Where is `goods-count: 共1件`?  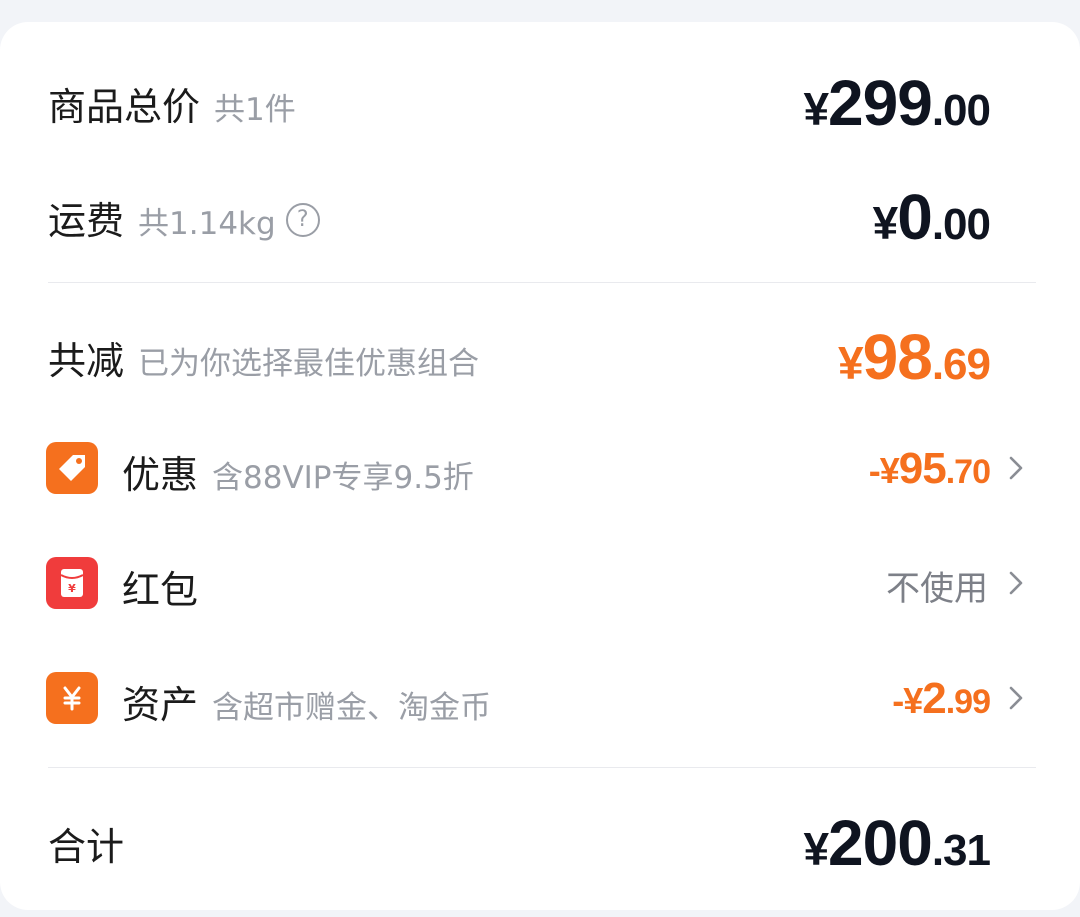 goods-count: 共1件 is located at coordinates (255, 110).